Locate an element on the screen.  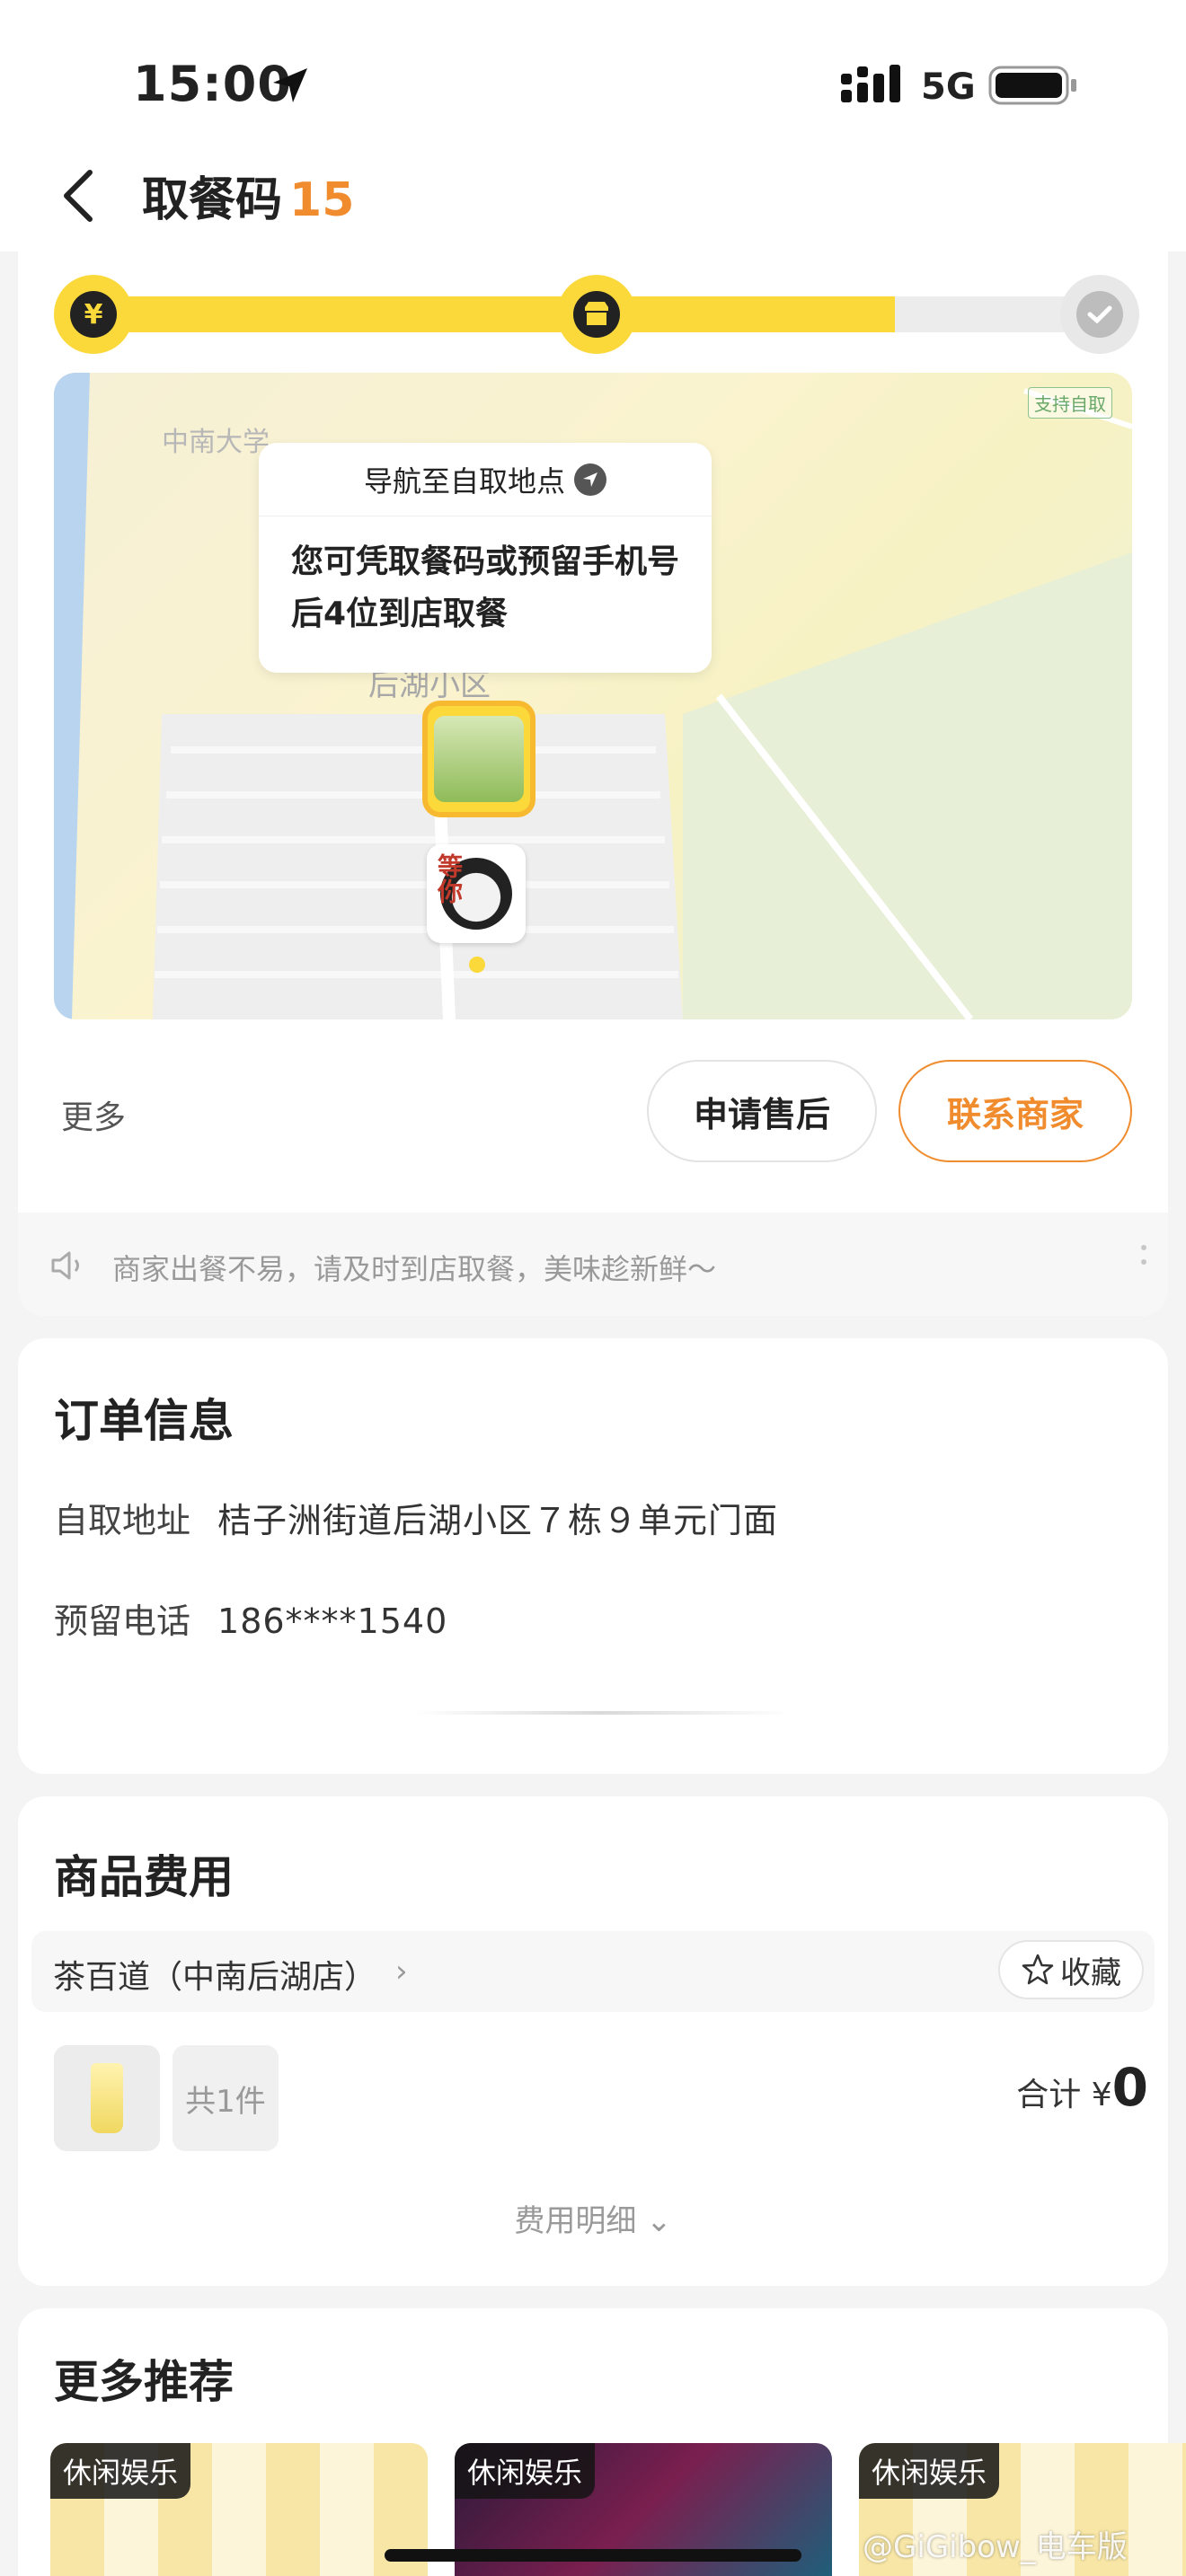
status-bar: 15:00 5G is located at coordinates (593, 72).